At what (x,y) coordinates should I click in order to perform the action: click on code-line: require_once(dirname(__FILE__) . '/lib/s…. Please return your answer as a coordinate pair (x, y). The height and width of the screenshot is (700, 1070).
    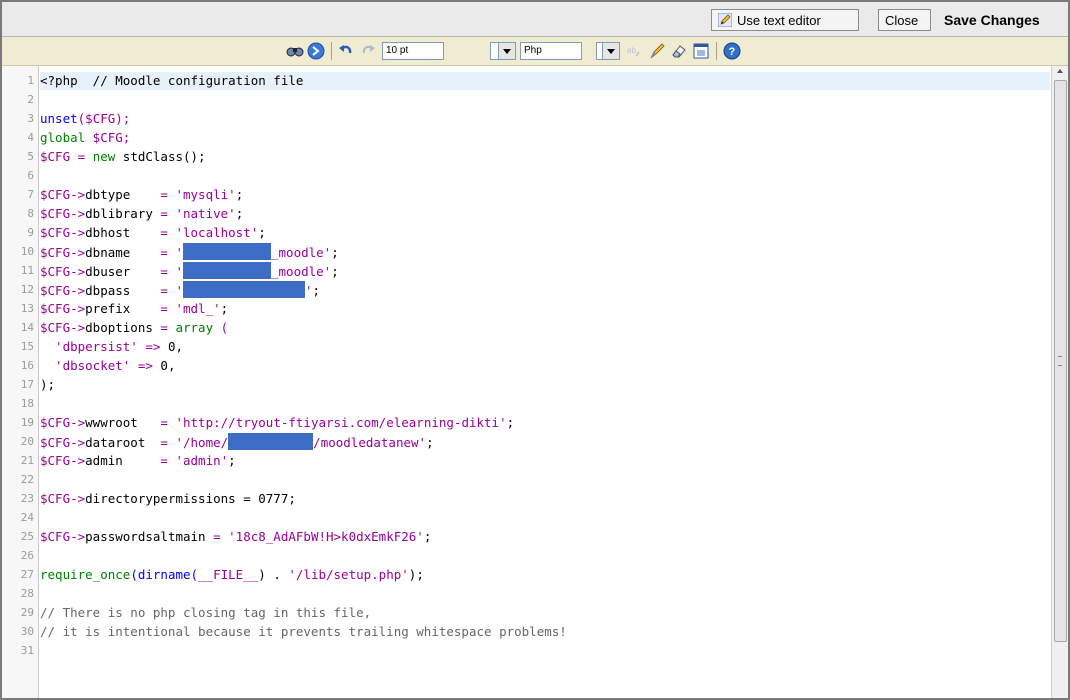
    Looking at the image, I should click on (545, 575).